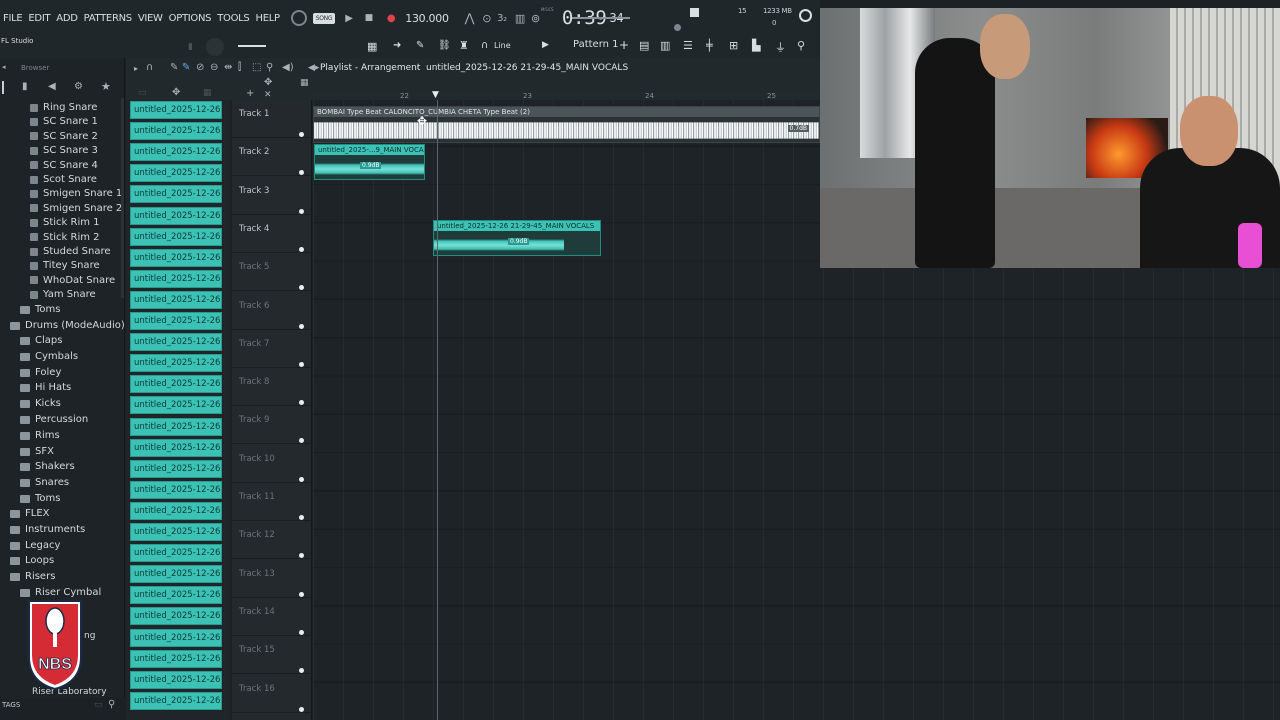 The width and height of the screenshot is (1280, 720). I want to click on menu-edit: EDIT, so click(39, 18).